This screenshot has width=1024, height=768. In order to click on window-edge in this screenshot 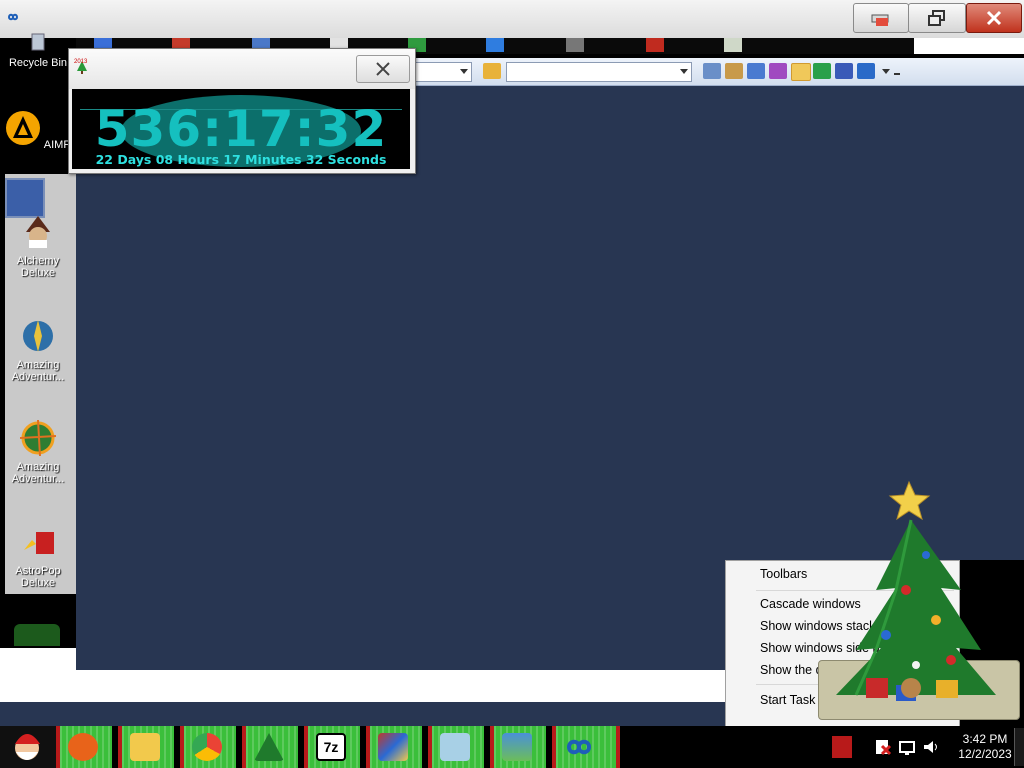, I will do `click(969, 46)`.